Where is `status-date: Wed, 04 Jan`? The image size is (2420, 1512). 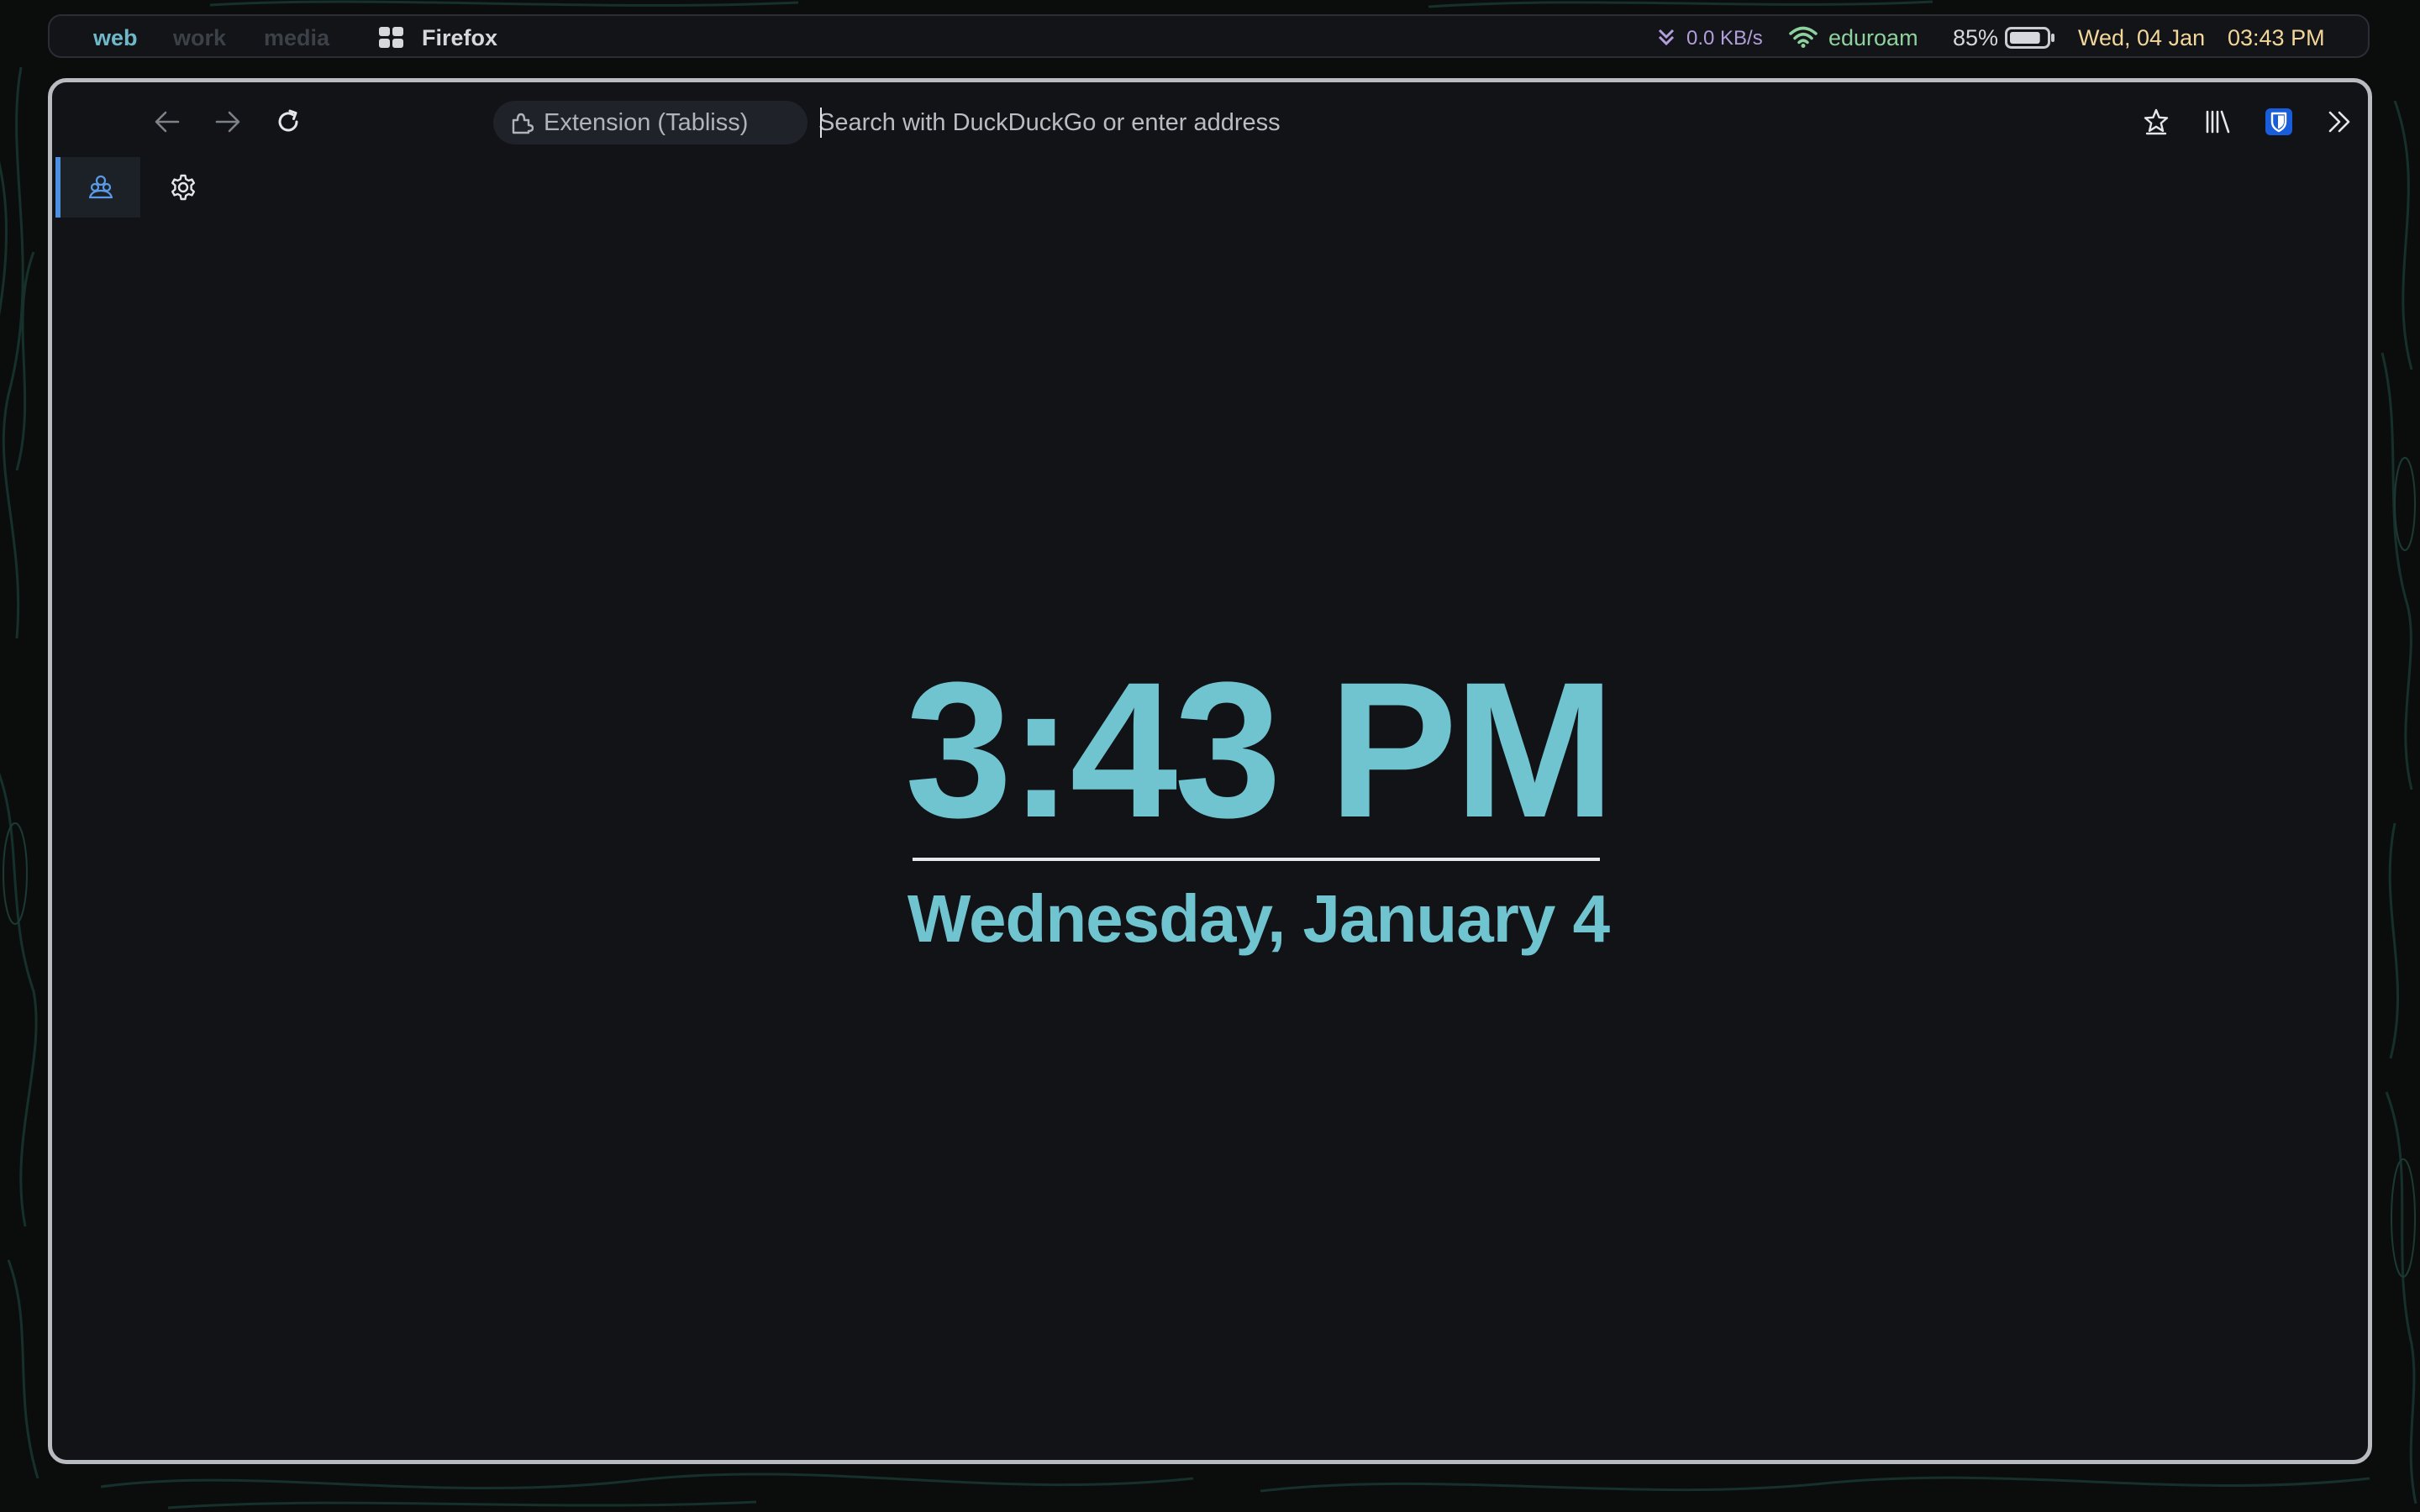 status-date: Wed, 04 Jan is located at coordinates (2142, 37).